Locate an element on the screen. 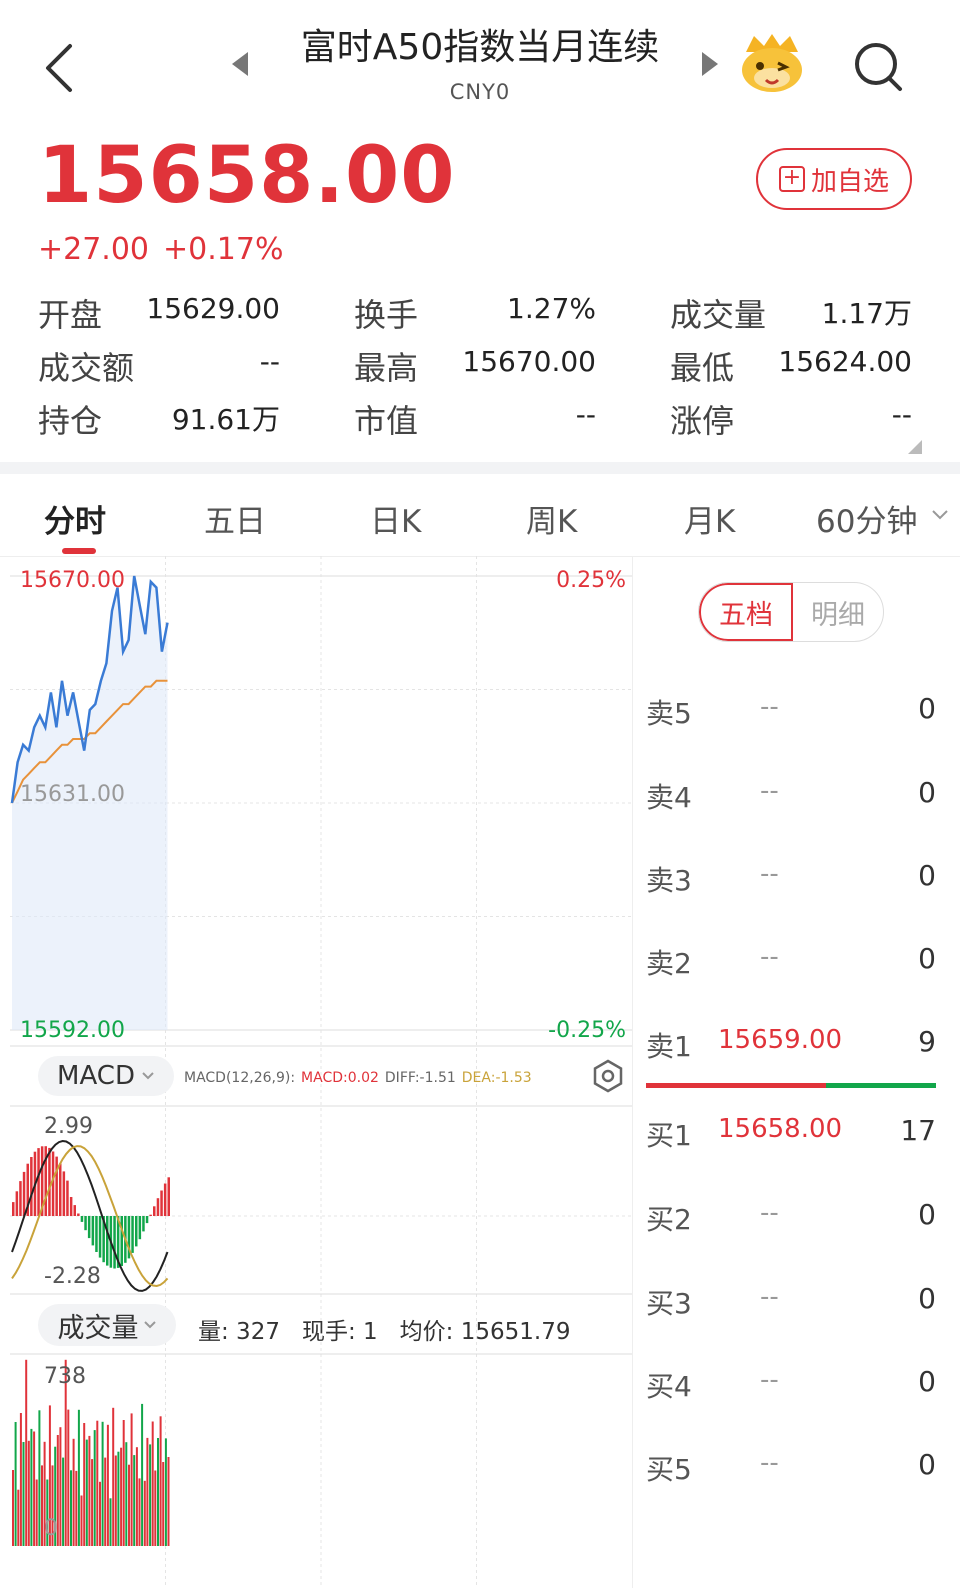 This screenshot has height=1588, width=960. tab-five-levels: 五档 is located at coordinates (746, 612).